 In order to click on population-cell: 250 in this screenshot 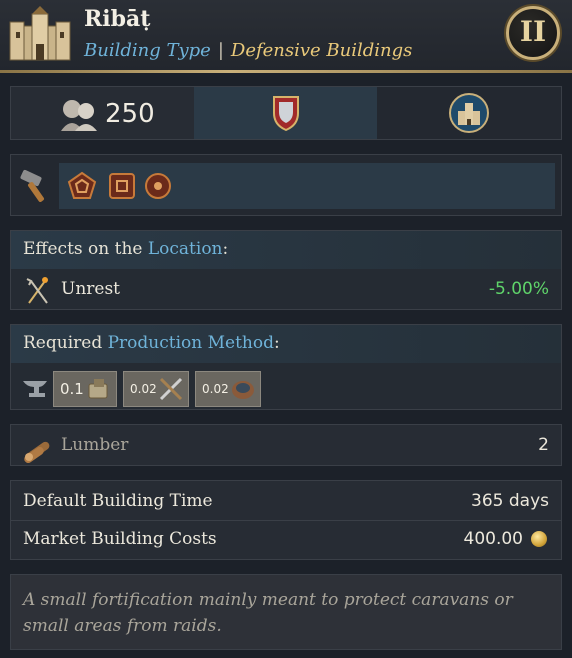, I will do `click(102, 113)`.